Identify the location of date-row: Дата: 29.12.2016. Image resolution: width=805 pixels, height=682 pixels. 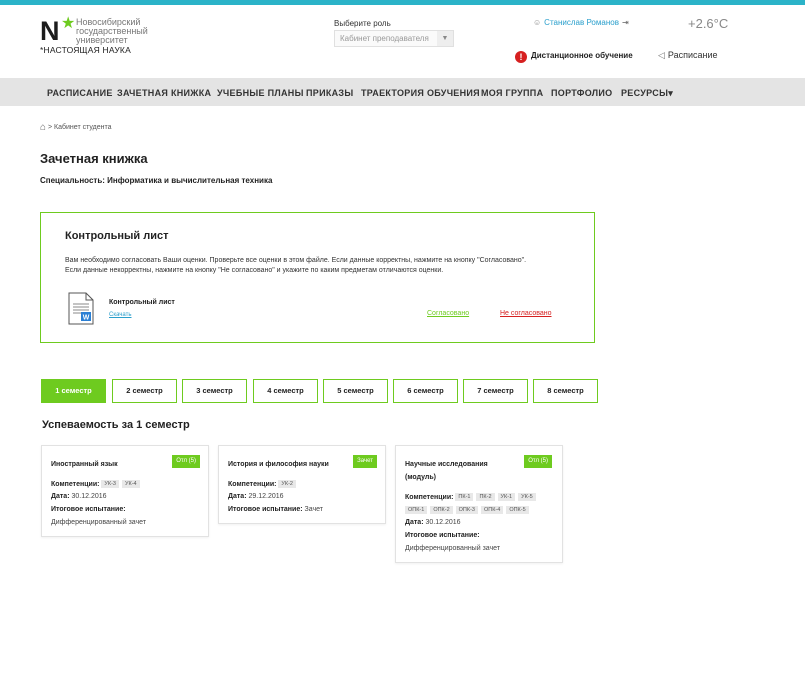
(256, 496).